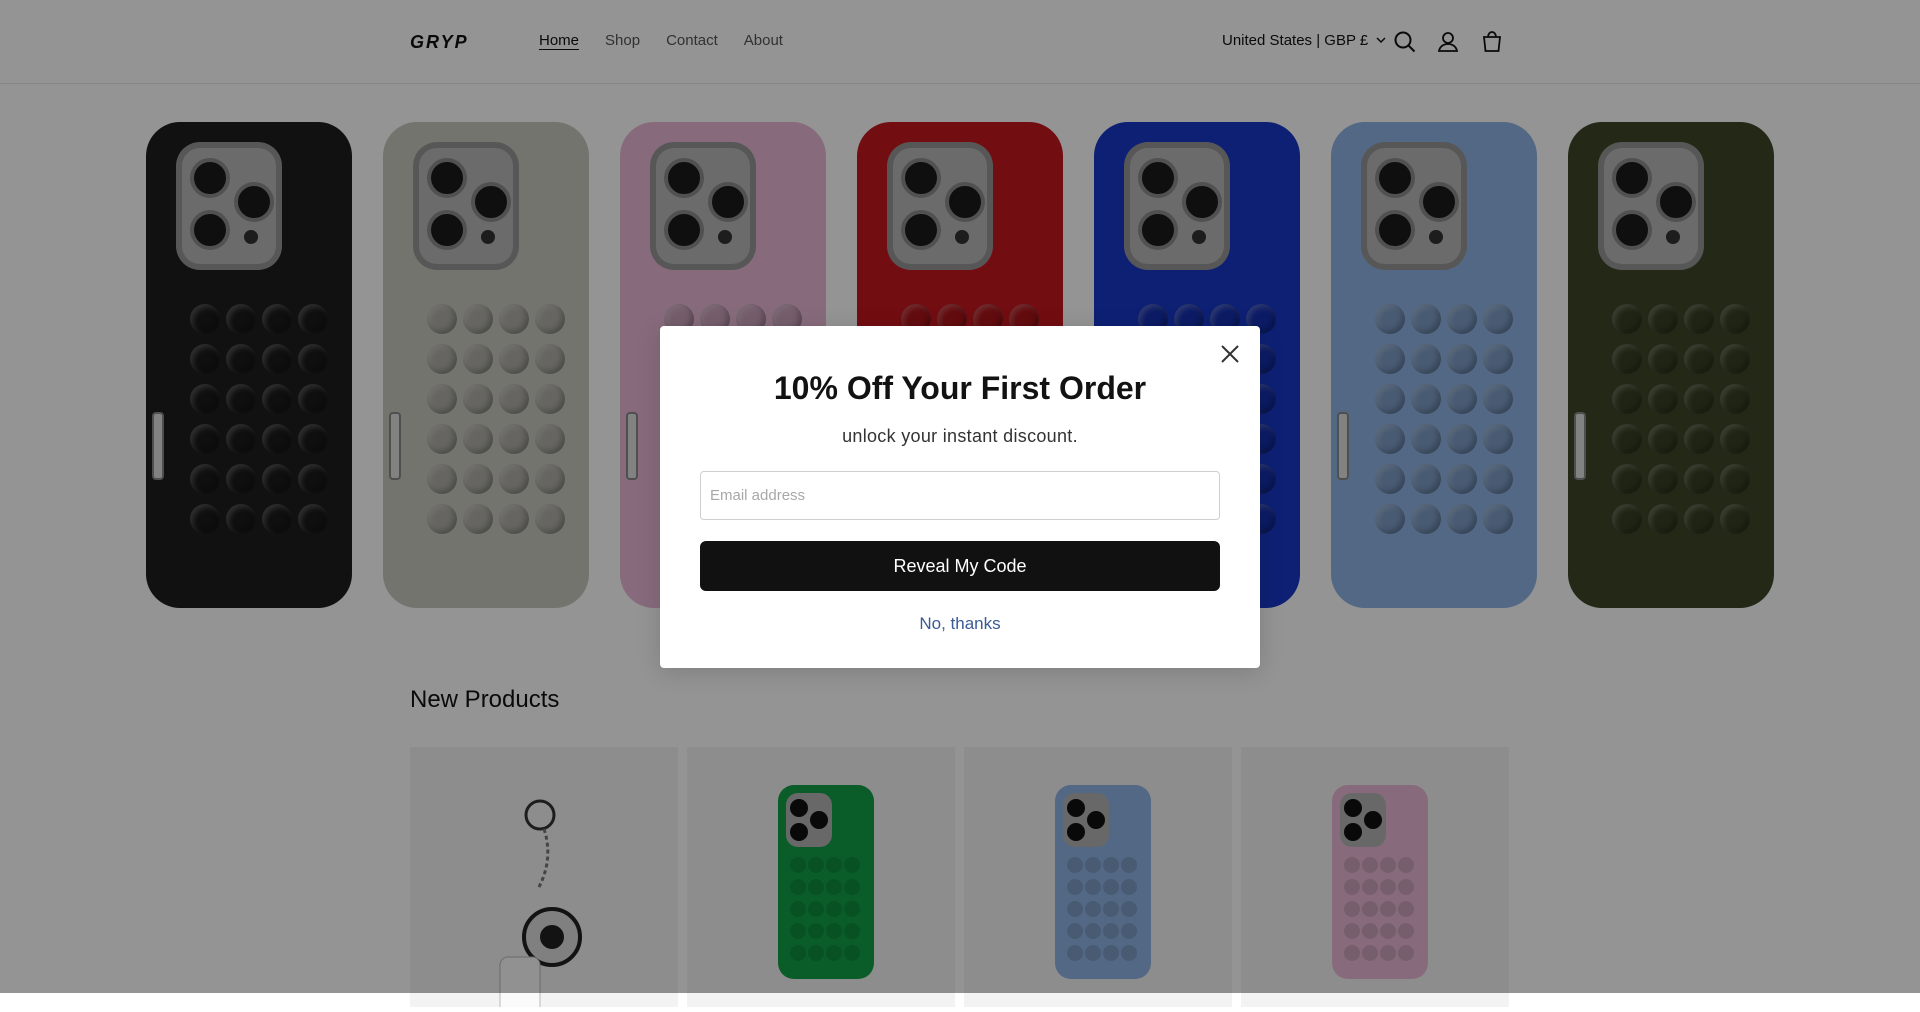 The width and height of the screenshot is (1920, 1012). What do you see at coordinates (960, 624) in the screenshot?
I see `no-thanks-link: No, thanks` at bounding box center [960, 624].